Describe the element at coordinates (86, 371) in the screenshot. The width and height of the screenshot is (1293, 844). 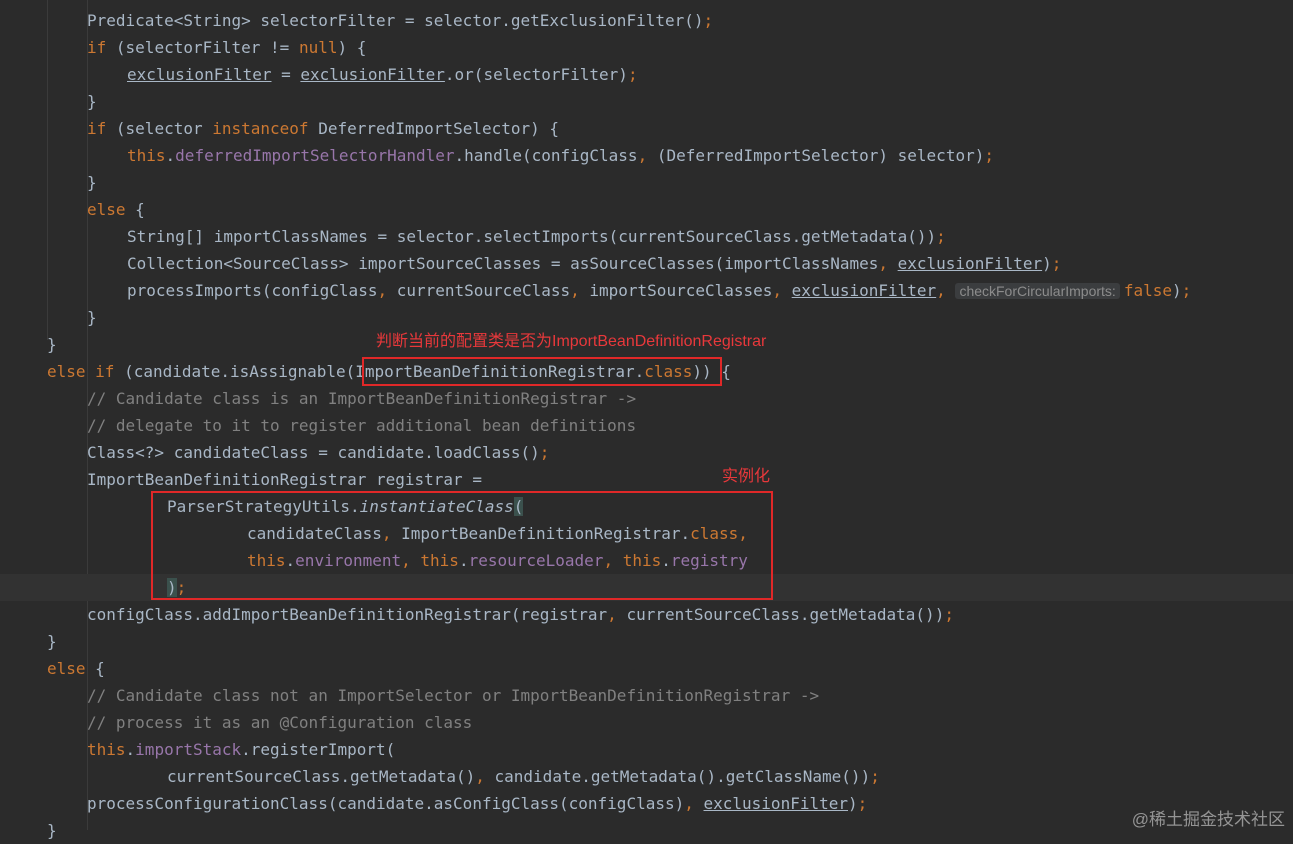
I see `code-token: else if` at that location.